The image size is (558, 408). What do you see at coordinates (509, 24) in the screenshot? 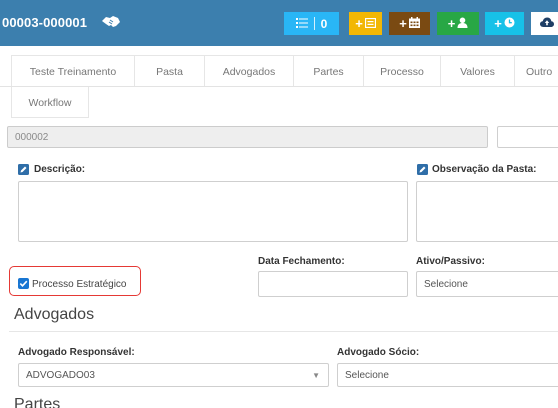
I see `clock-icon` at bounding box center [509, 24].